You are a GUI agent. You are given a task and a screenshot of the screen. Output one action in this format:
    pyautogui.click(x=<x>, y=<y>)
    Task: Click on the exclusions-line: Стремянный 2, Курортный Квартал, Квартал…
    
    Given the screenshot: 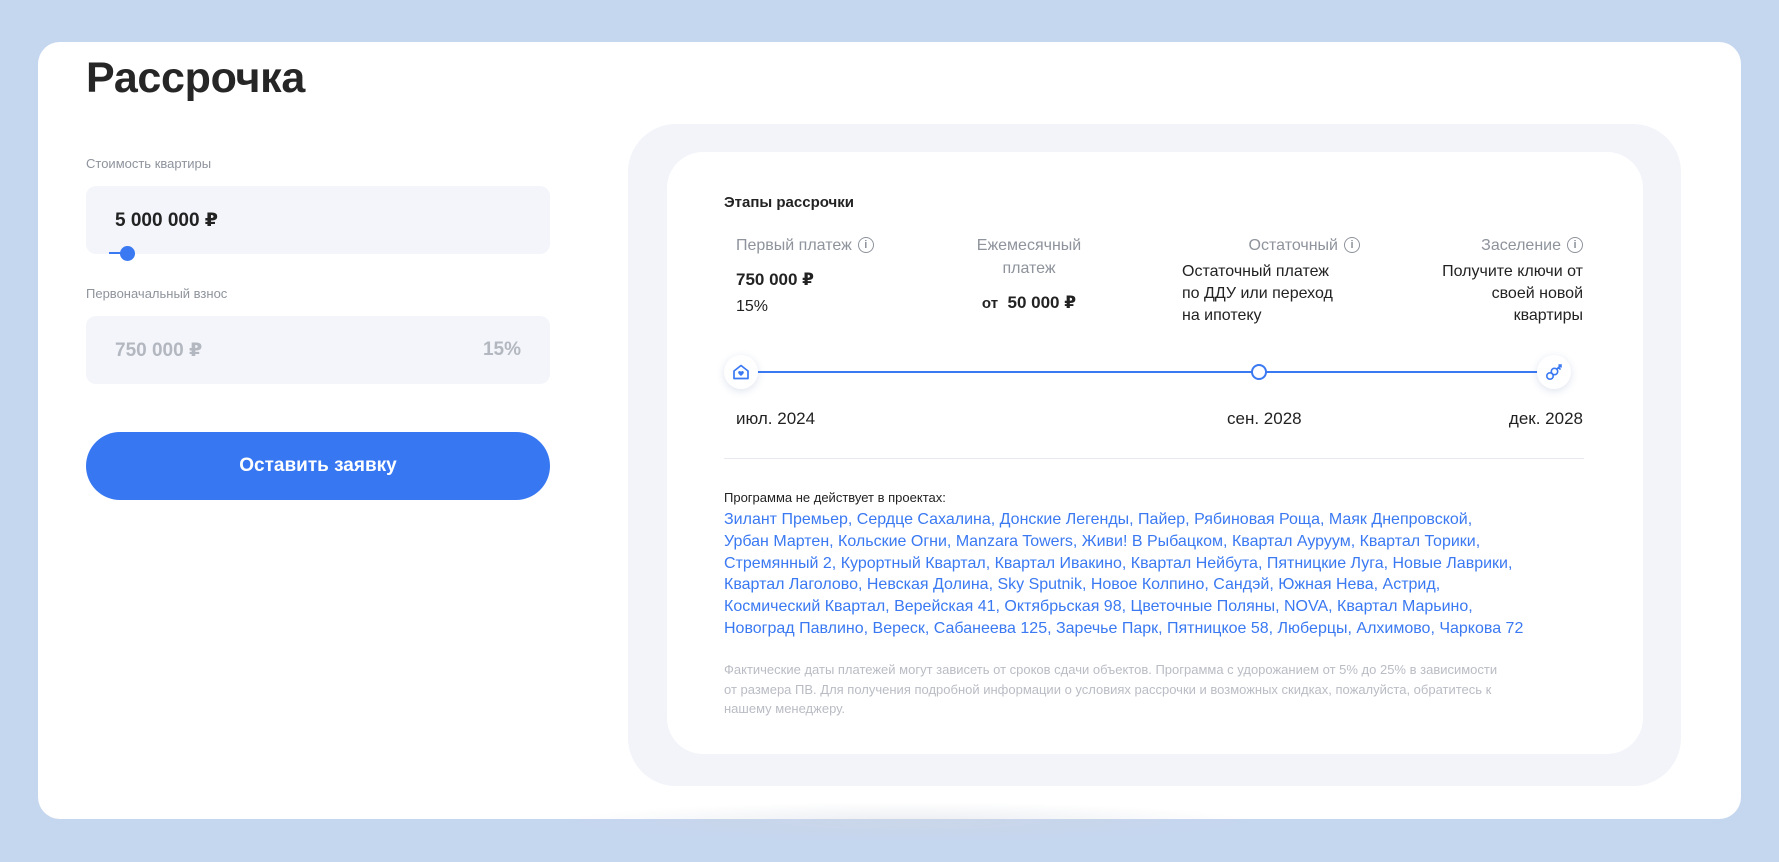 What is the action you would take?
    pyautogui.click(x=1118, y=563)
    